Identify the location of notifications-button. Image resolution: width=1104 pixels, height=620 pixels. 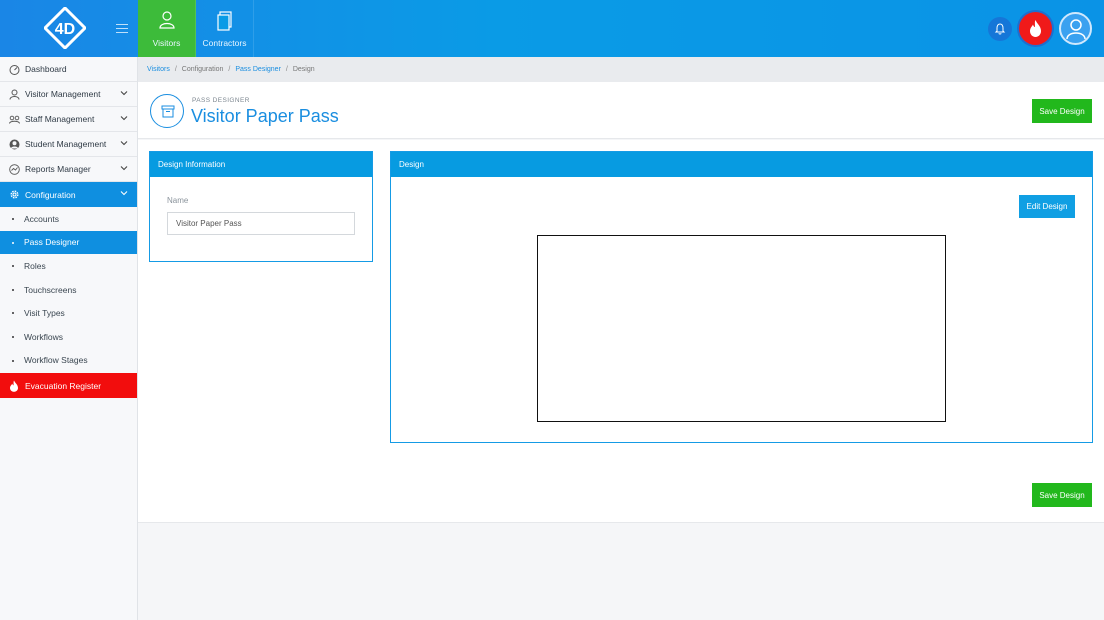
(1000, 29).